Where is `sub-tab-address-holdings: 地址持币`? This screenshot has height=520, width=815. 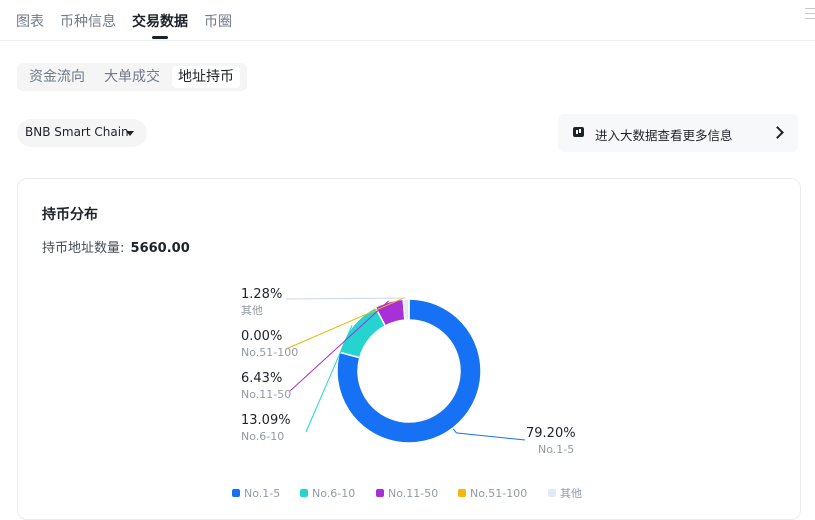 sub-tab-address-holdings: 地址持币 is located at coordinates (206, 77).